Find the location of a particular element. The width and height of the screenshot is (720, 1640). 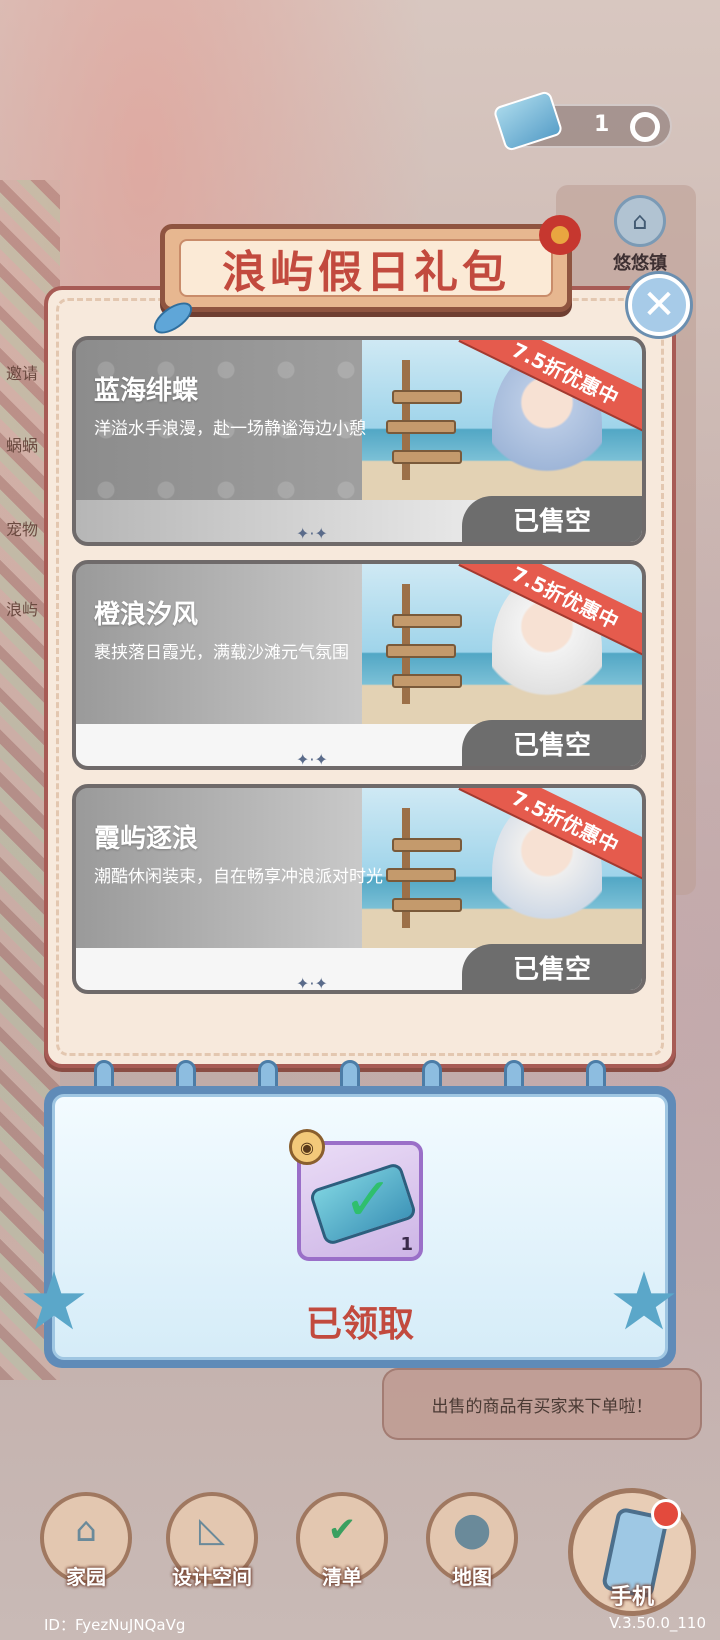

title-plate: 浪屿假日礼包 is located at coordinates (366, 268).